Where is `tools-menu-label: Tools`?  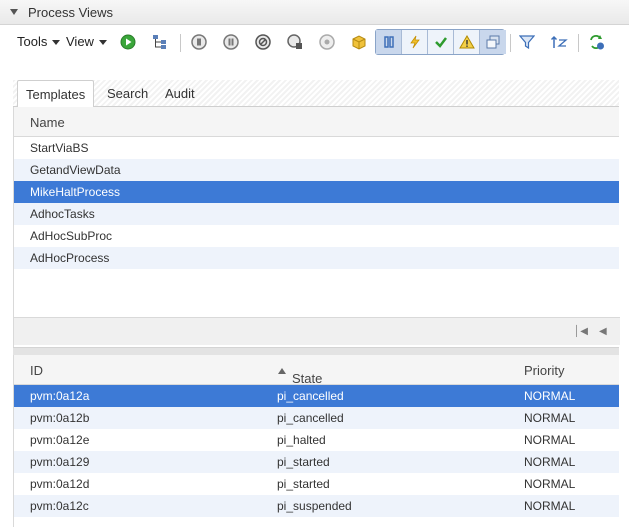 tools-menu-label: Tools is located at coordinates (32, 41).